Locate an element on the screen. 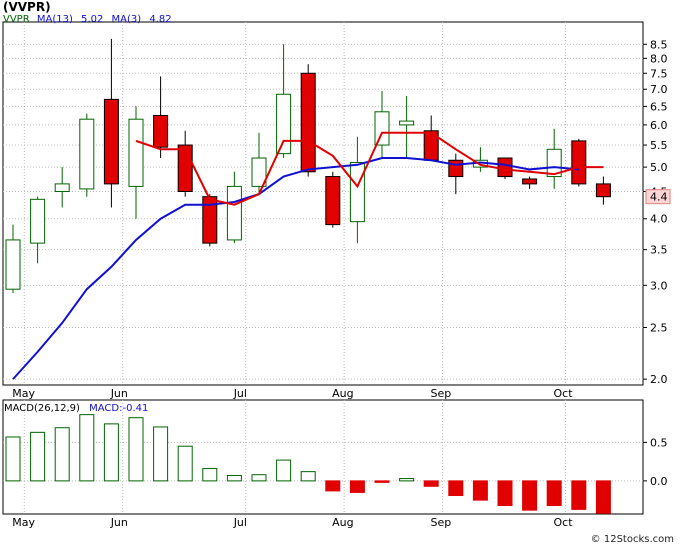 The height and width of the screenshot is (550, 680). price-tick-label: 8.0 is located at coordinates (659, 58).